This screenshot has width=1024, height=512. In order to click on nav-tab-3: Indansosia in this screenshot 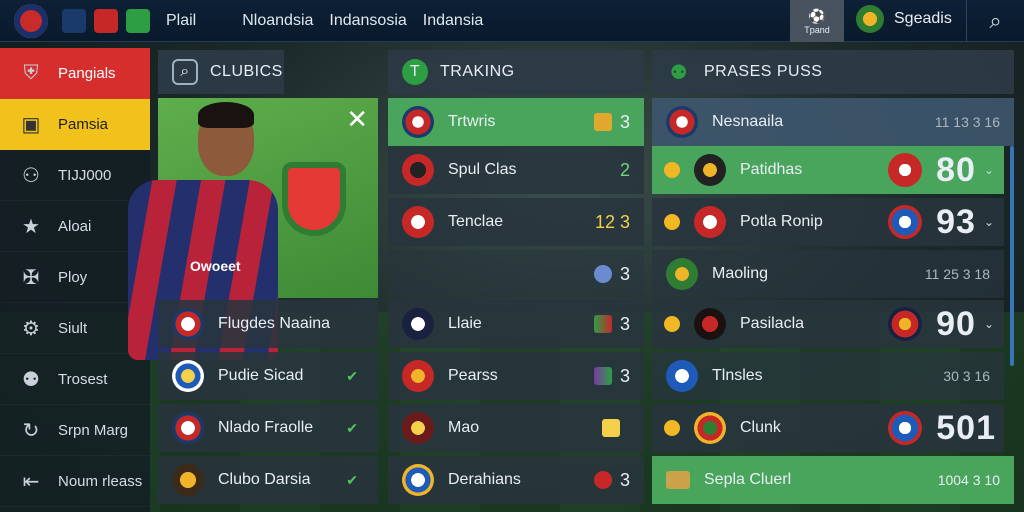, I will do `click(367, 21)`.